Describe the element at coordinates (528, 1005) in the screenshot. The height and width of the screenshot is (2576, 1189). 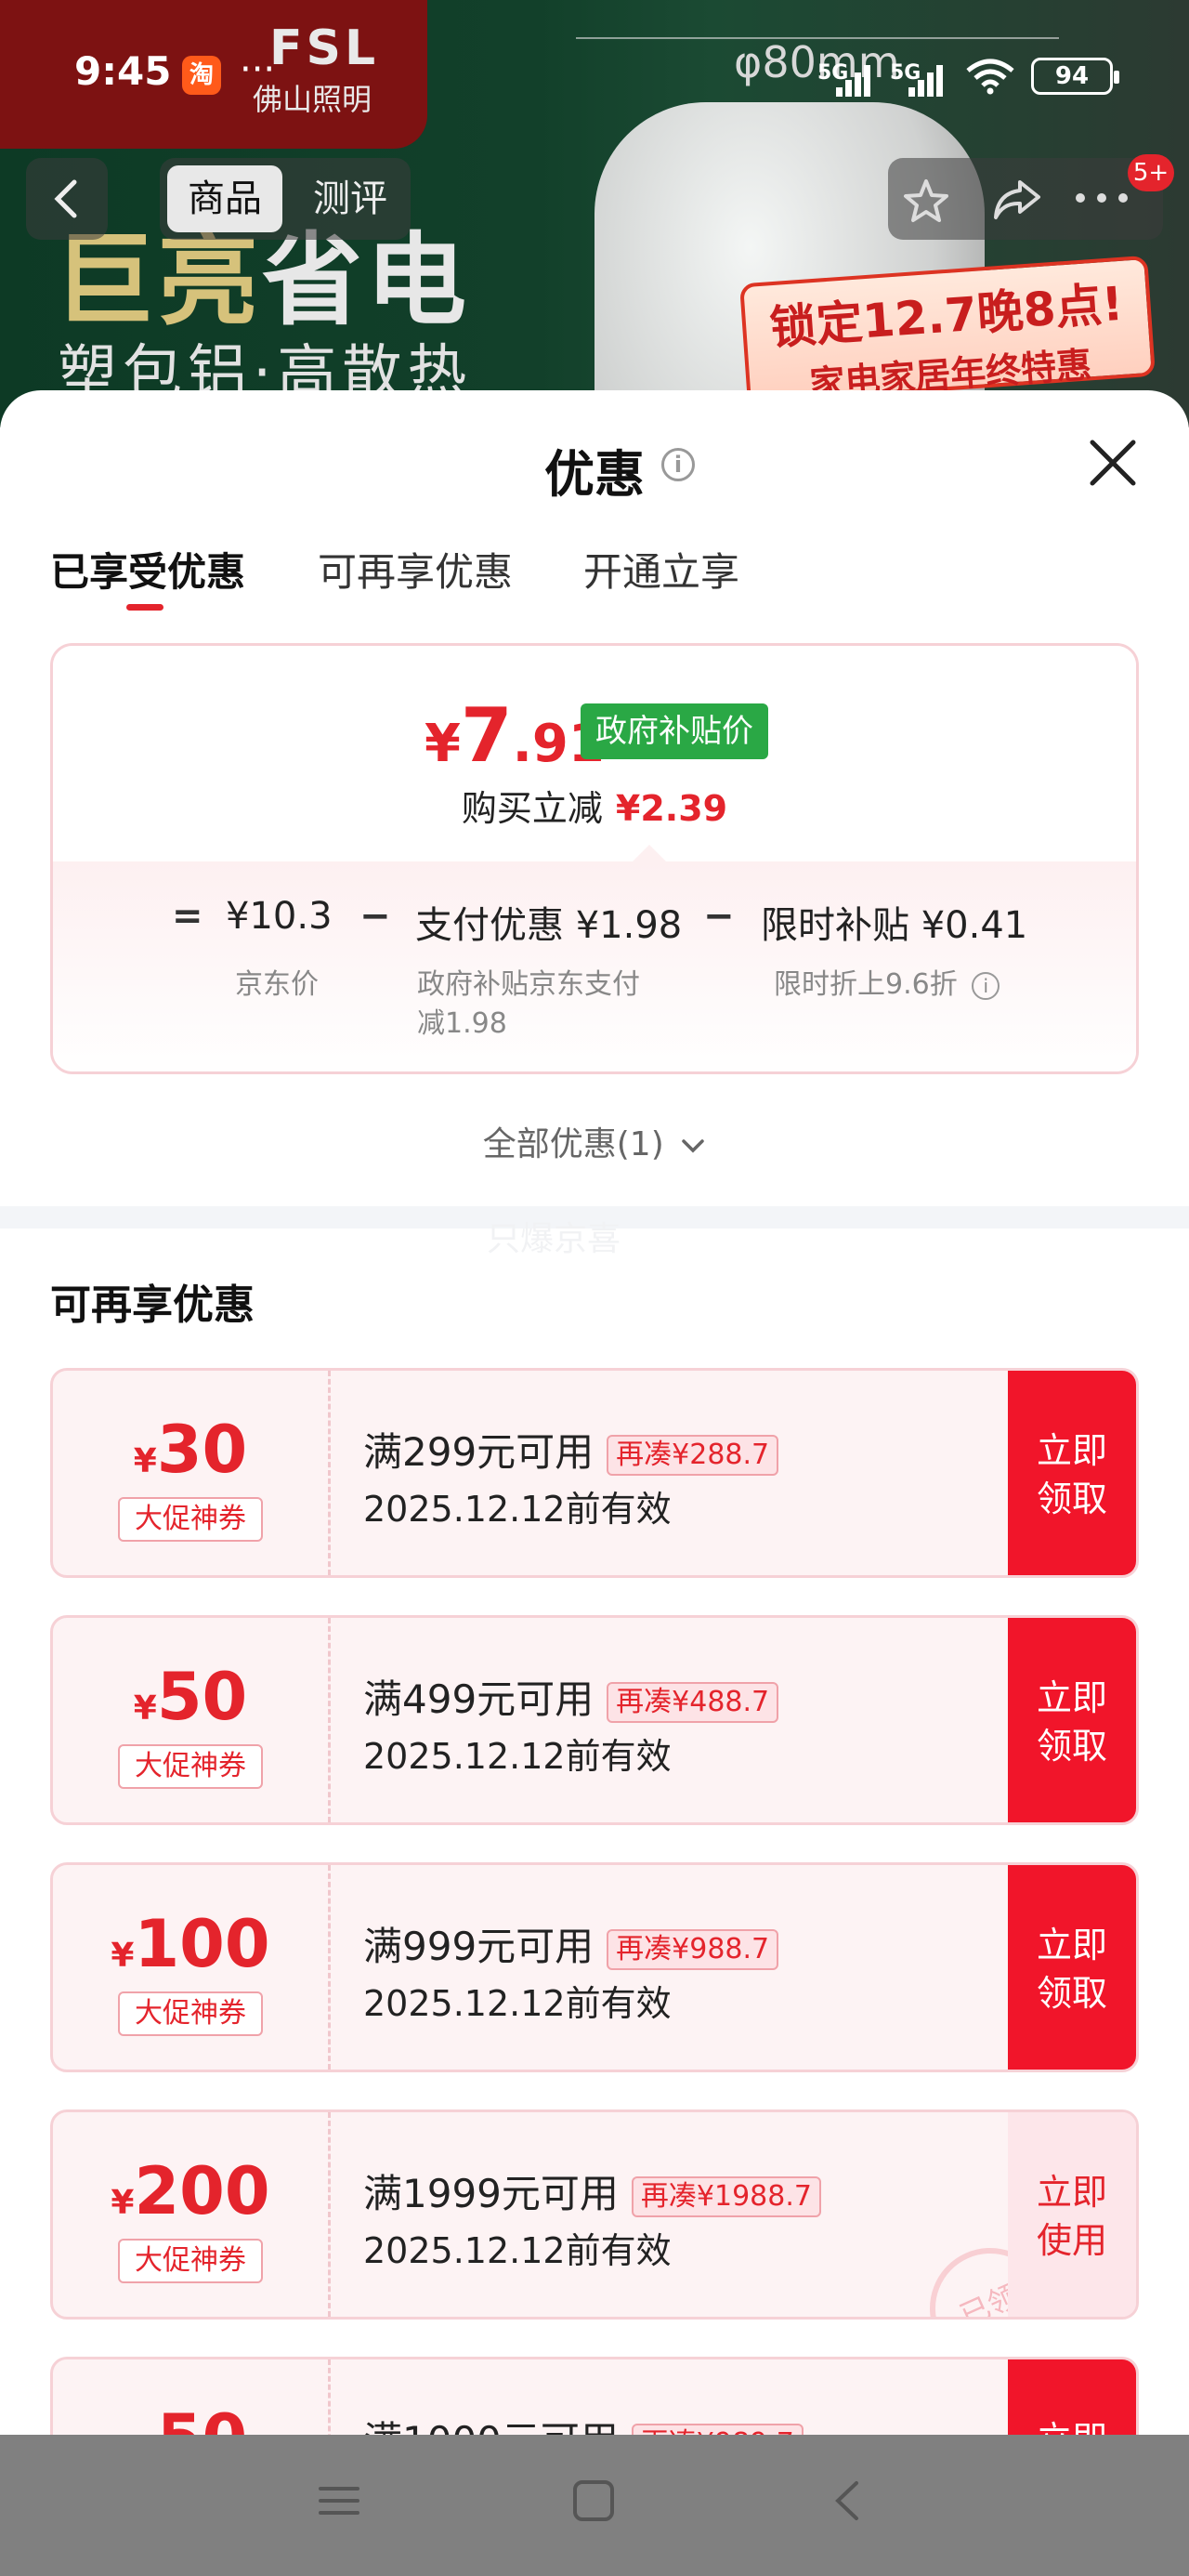
I see `payment-discount-desc: 政府补贴京东支付 减1.98` at that location.